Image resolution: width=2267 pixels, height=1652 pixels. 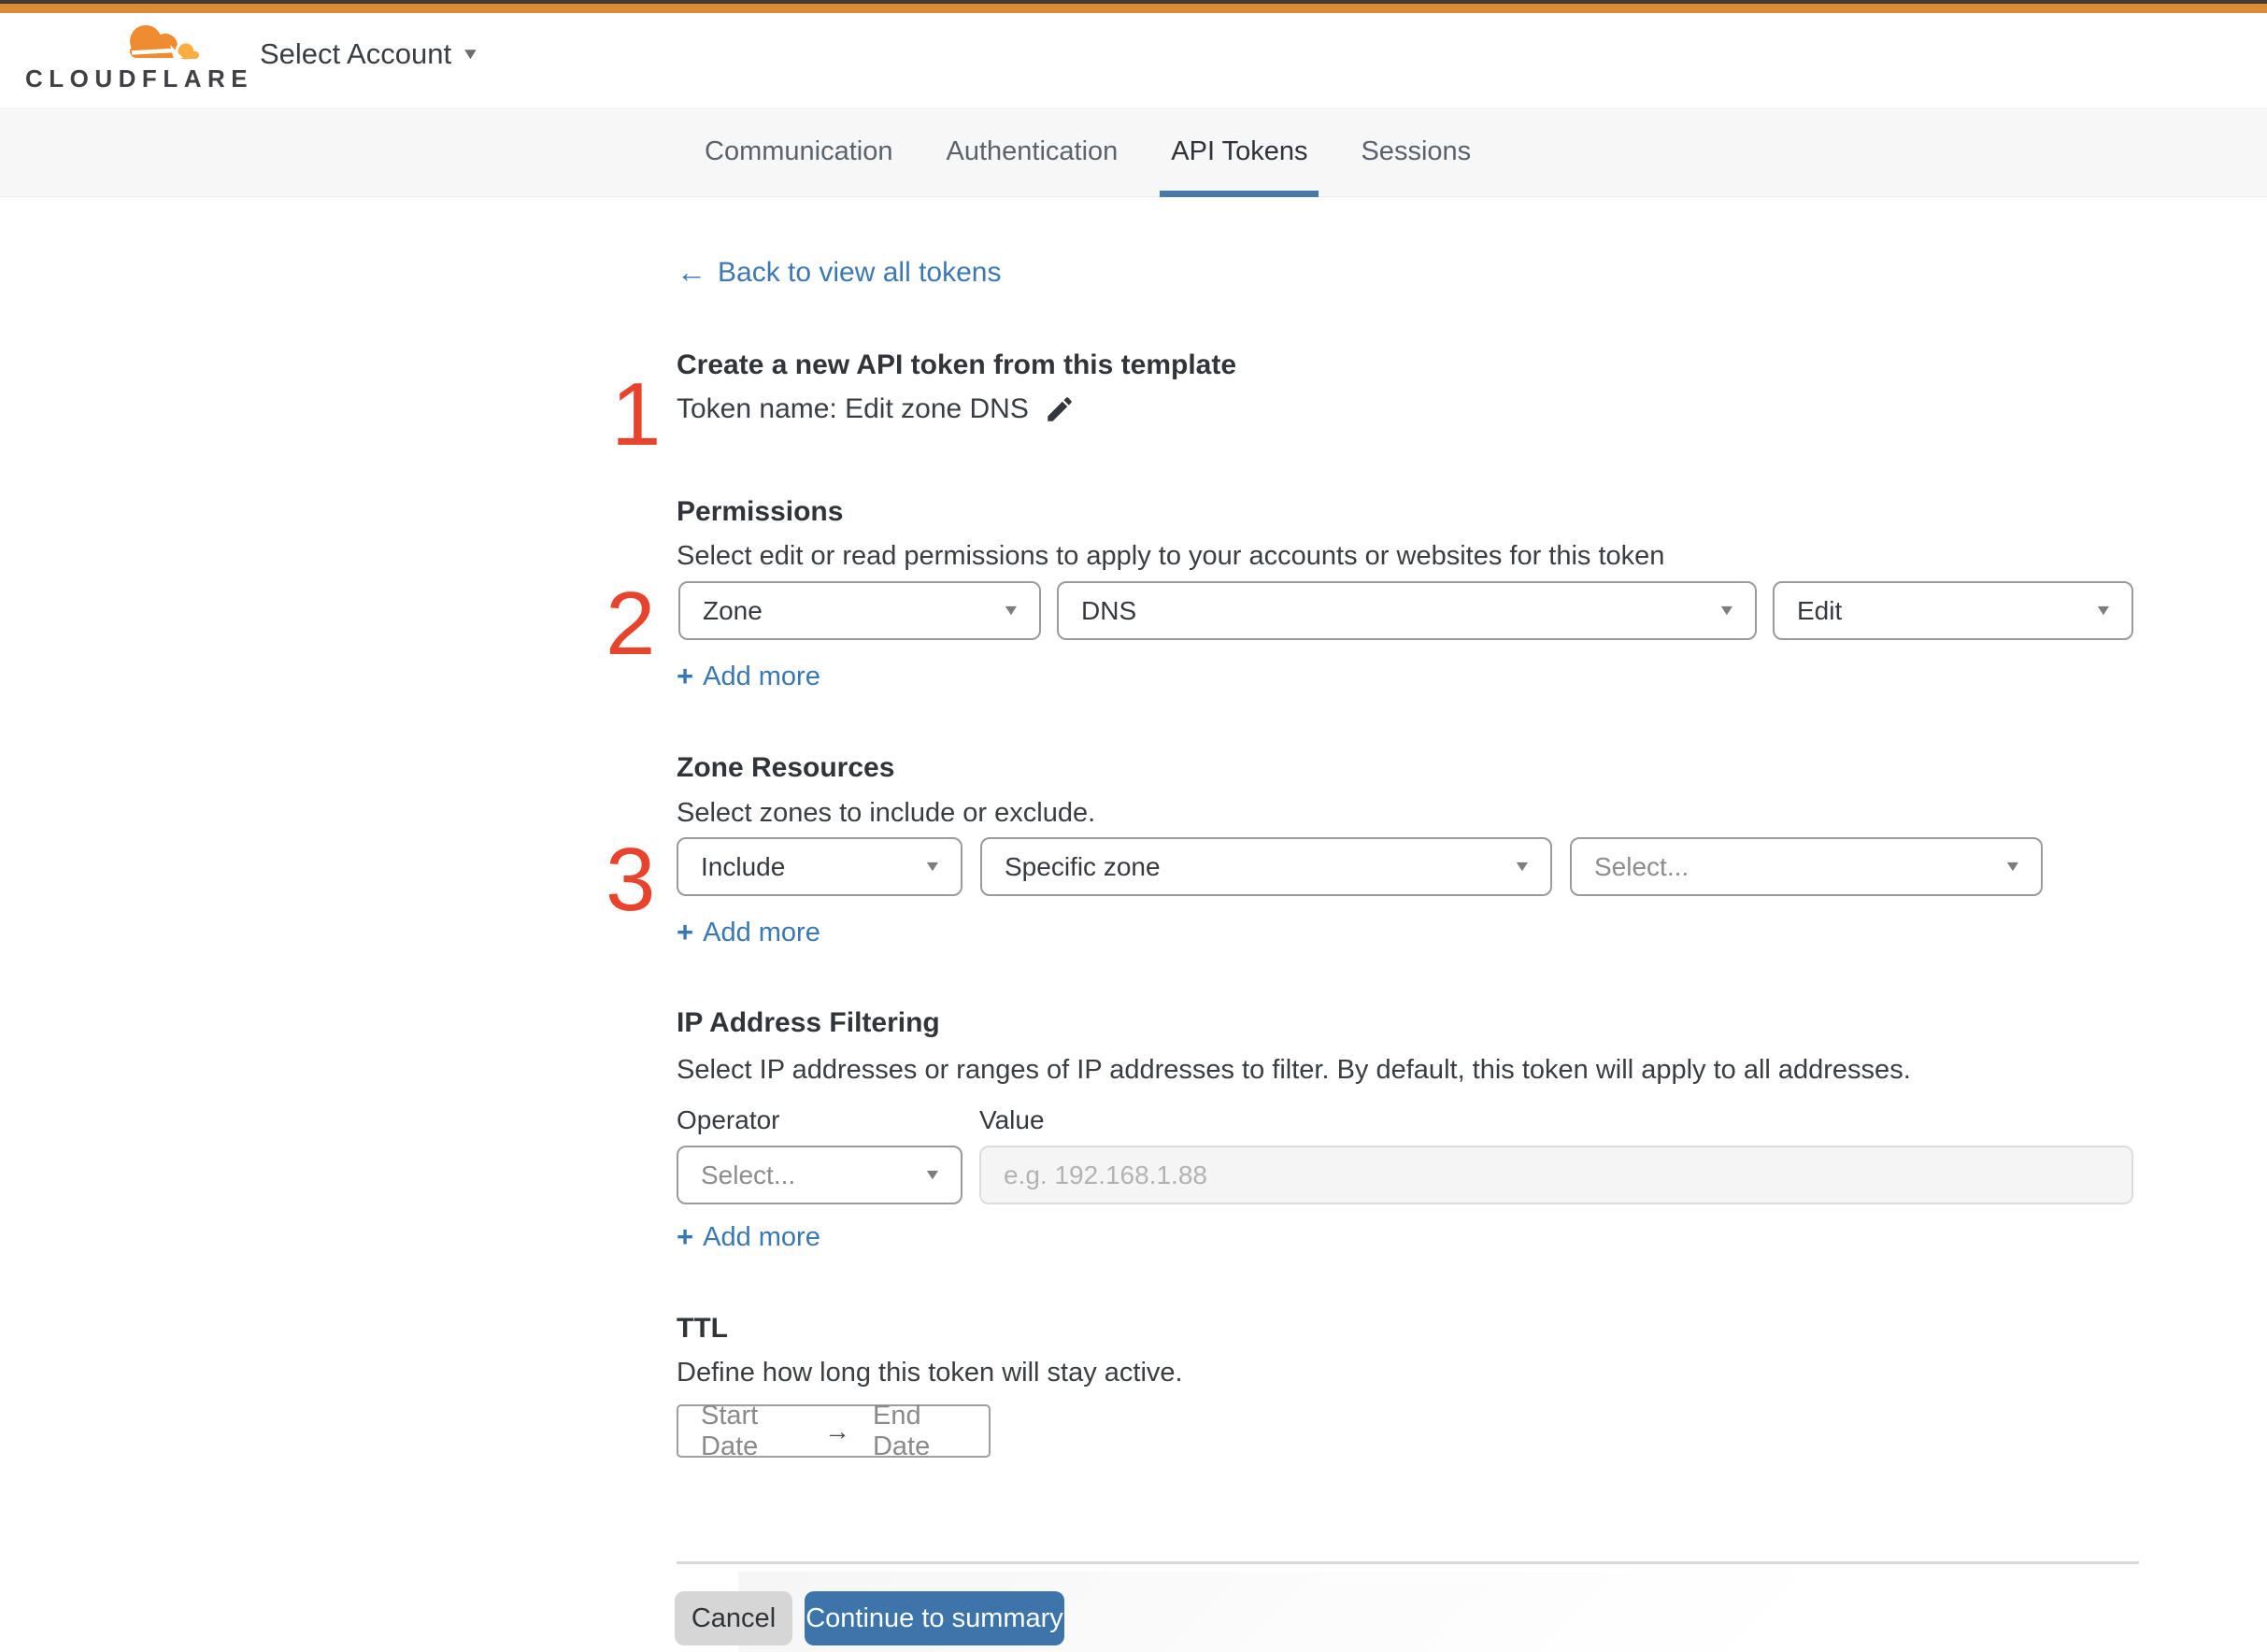 I want to click on active-tab-underline, so click(x=1240, y=193).